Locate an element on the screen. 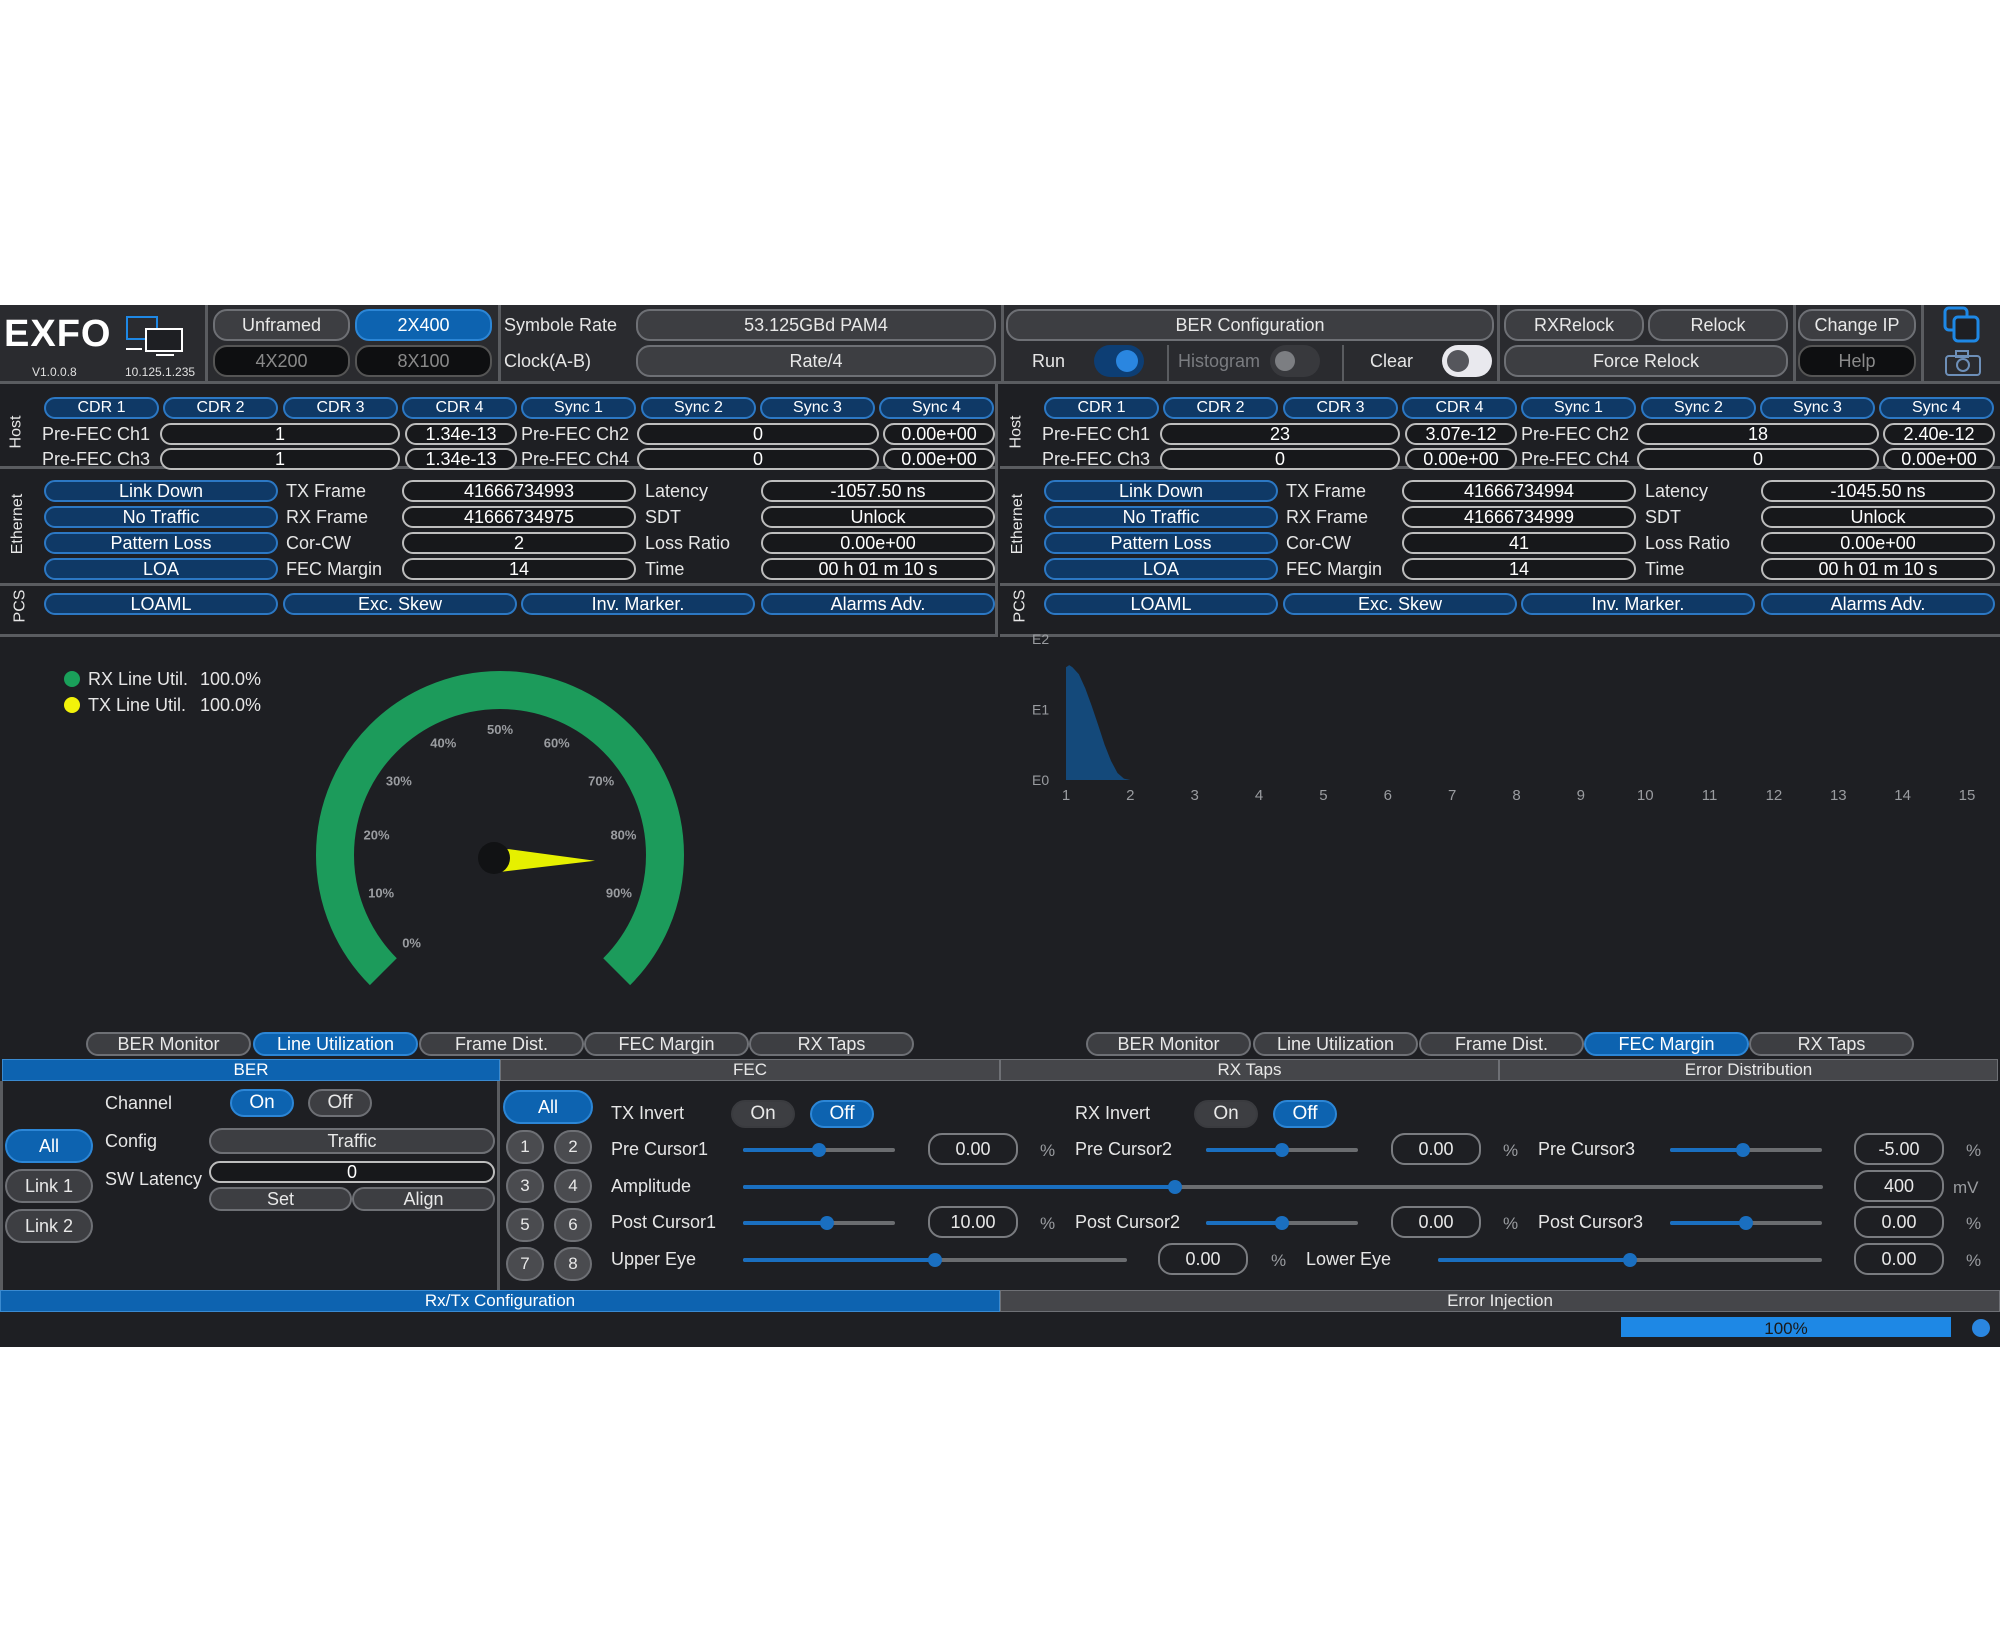 This screenshot has height=1652, width=2000. copy-windows-icon is located at coordinates (1962, 324).